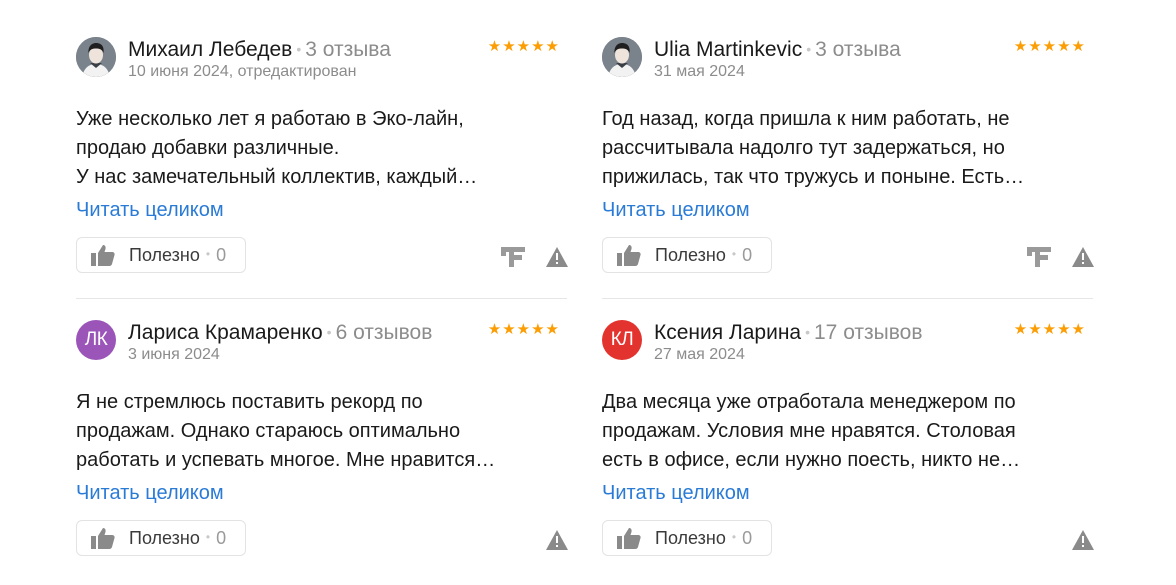  I want to click on author-name: Михаил Лебедев, so click(210, 49).